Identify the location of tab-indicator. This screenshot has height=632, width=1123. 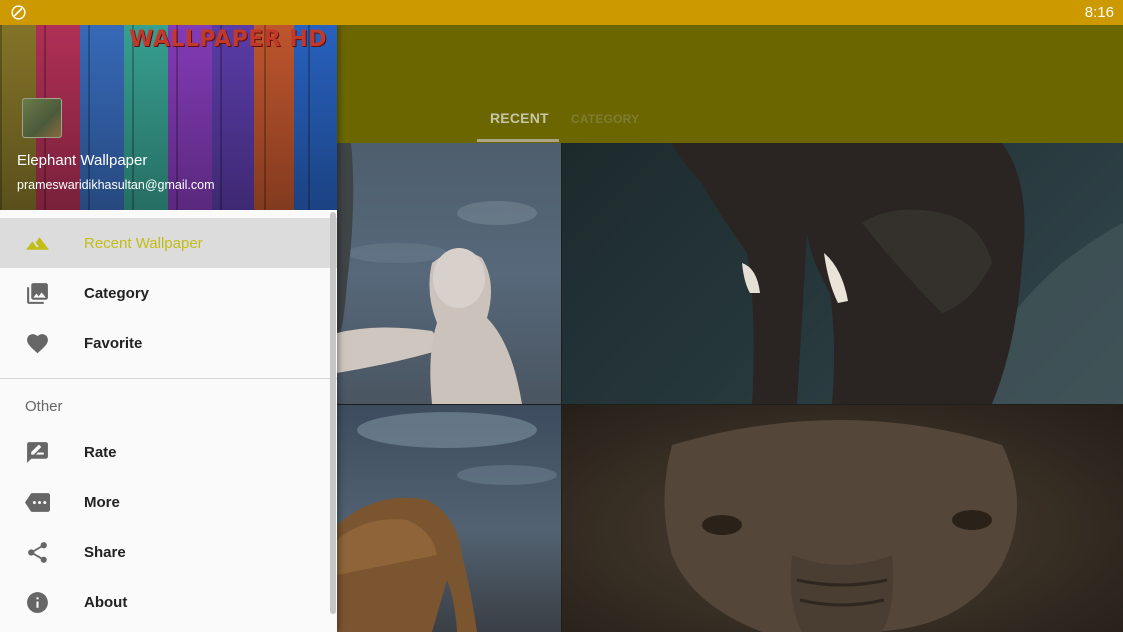
(518, 140).